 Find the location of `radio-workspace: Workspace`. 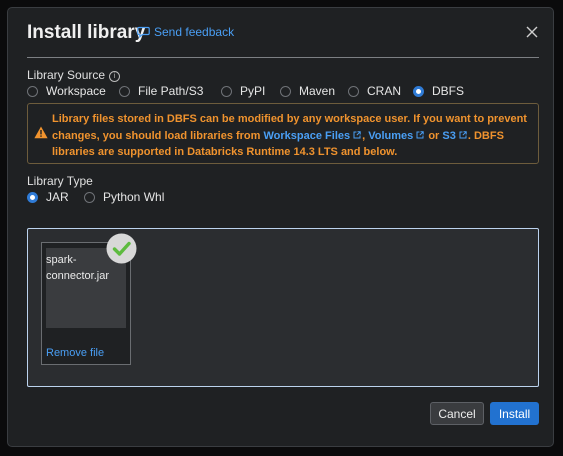

radio-workspace: Workspace is located at coordinates (73, 91).